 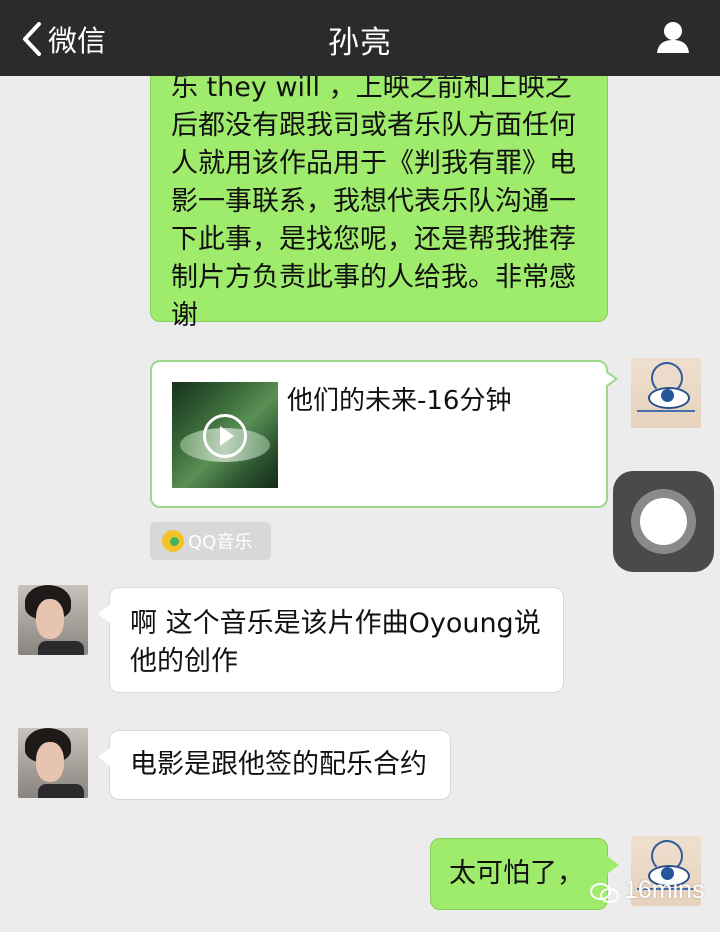 I want to click on message-line: 乐 they will ，上映之前和上映之, so click(x=371, y=89).